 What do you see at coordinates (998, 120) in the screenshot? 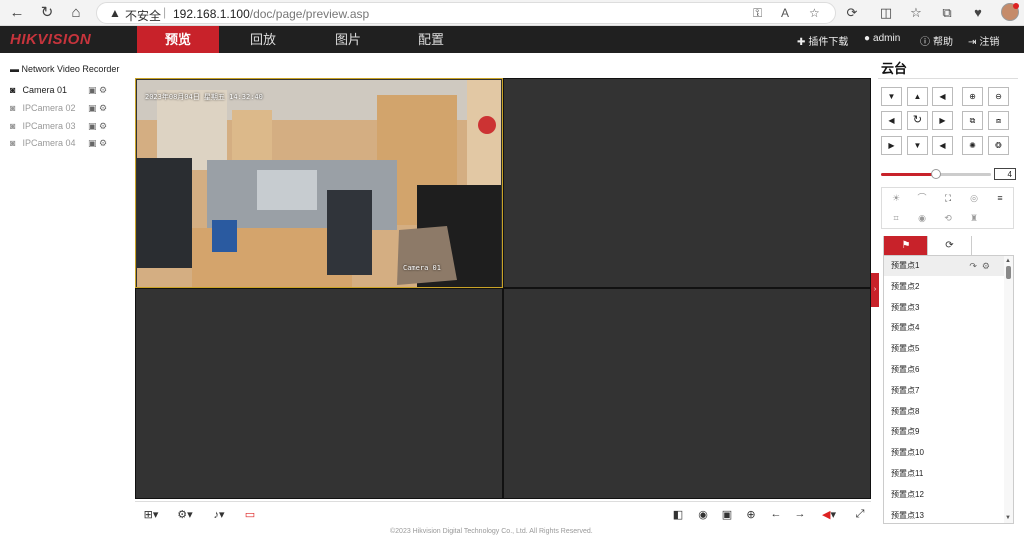
I see `focus-far-icon: ⧈` at bounding box center [998, 120].